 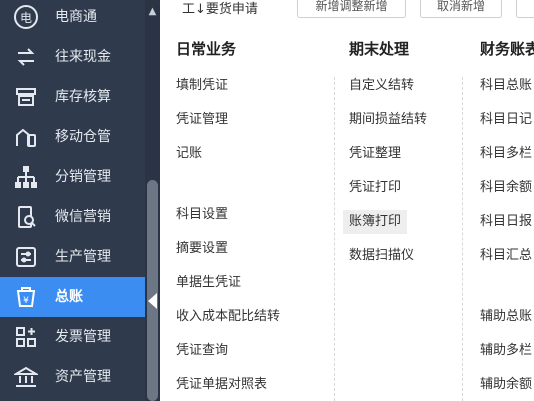 I want to click on menu-item-account-summary: 科目汇总, so click(x=506, y=256).